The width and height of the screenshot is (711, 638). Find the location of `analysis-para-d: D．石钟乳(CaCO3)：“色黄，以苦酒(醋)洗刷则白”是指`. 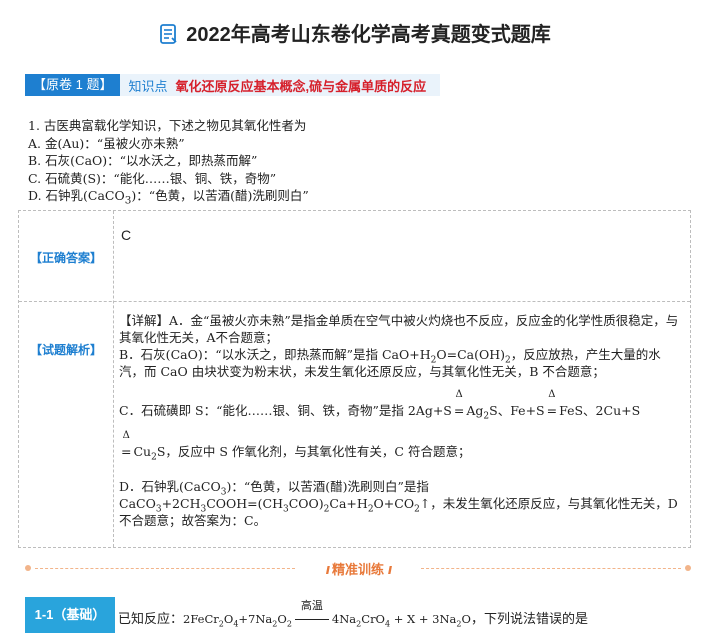

analysis-para-d: D．石钟乳(CaCO3)：“色黄，以苦酒(醋)洗刷则白”是指 is located at coordinates (274, 488).